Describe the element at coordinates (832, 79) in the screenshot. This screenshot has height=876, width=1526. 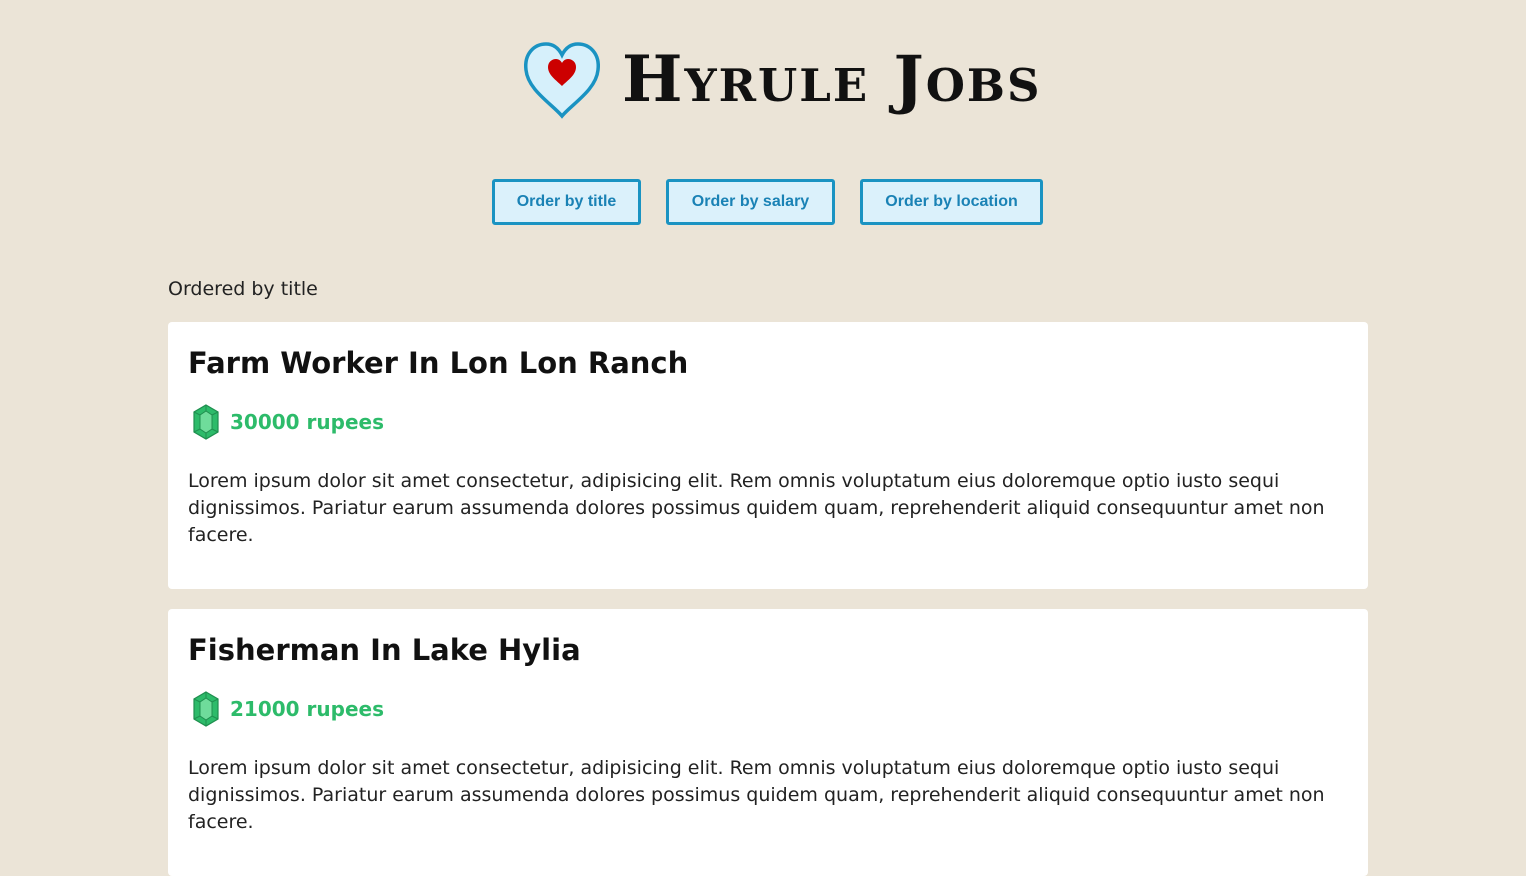
I see `site-title: Hyrule Jobs` at that location.